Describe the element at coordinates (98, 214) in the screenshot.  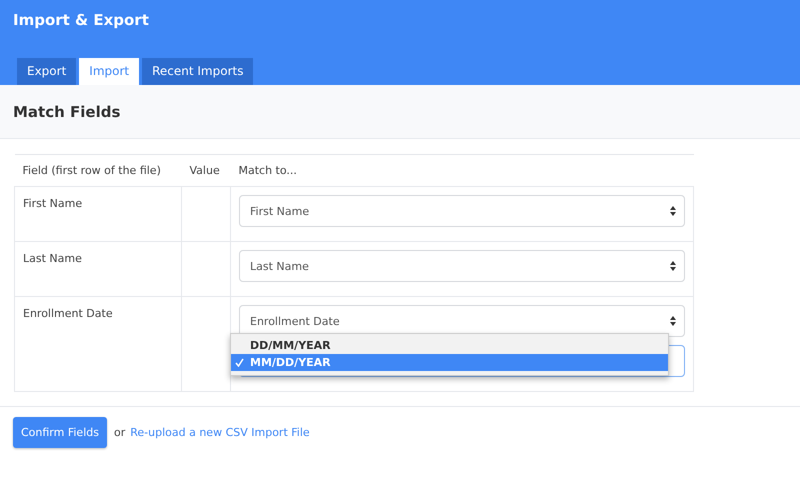
I see `table-cell: First Name` at that location.